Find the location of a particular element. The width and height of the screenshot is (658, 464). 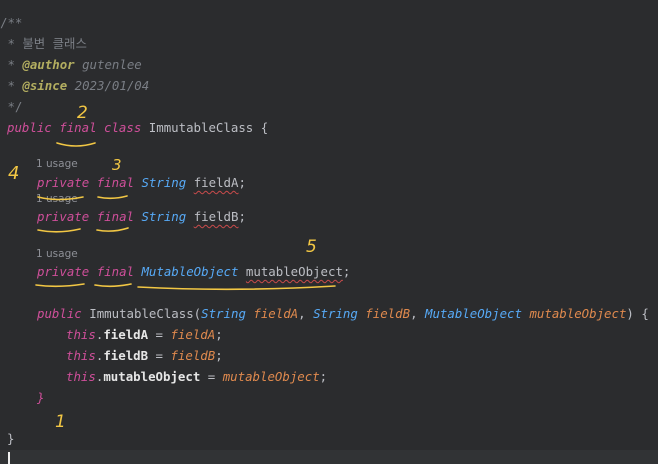

annotation-underline-final-class is located at coordinates (76, 144).